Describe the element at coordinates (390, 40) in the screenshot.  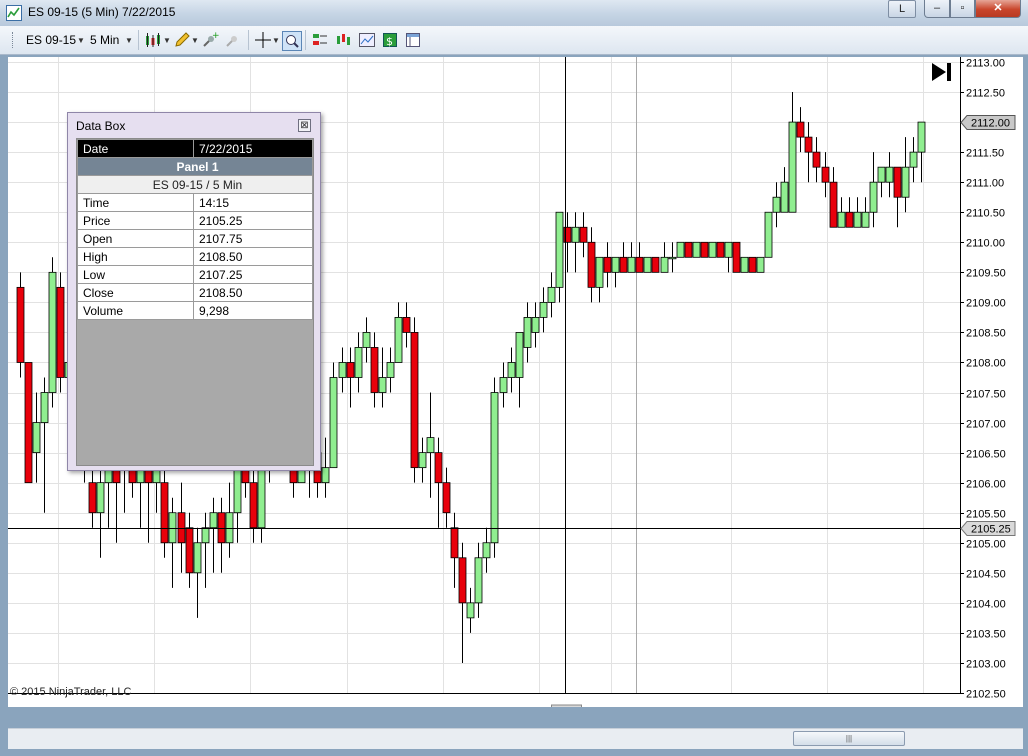
I see `dollar-icon: $` at that location.